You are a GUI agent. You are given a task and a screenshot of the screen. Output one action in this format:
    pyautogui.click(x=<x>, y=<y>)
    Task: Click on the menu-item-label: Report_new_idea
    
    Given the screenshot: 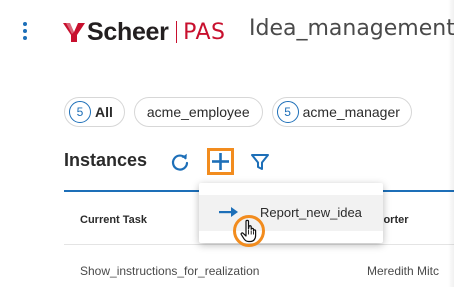 What is the action you would take?
    pyautogui.click(x=311, y=212)
    